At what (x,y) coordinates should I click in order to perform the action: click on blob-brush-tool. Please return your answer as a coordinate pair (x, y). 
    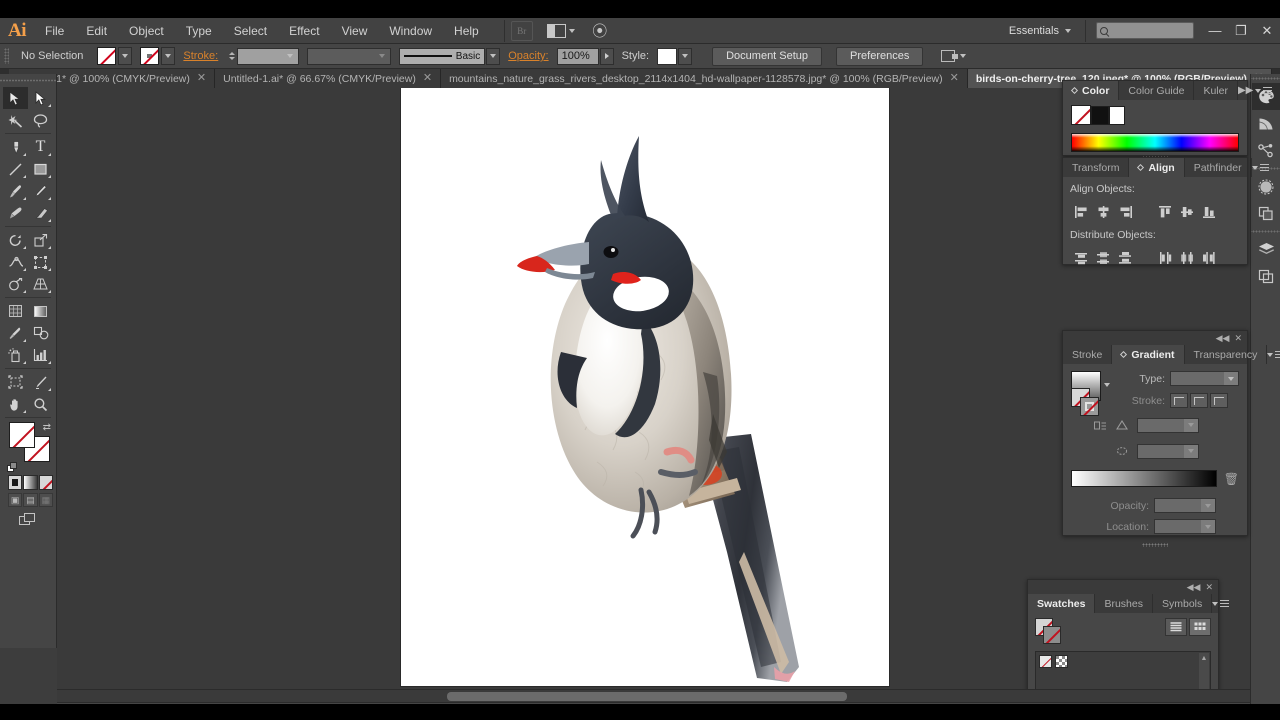
    Looking at the image, I should click on (15, 213).